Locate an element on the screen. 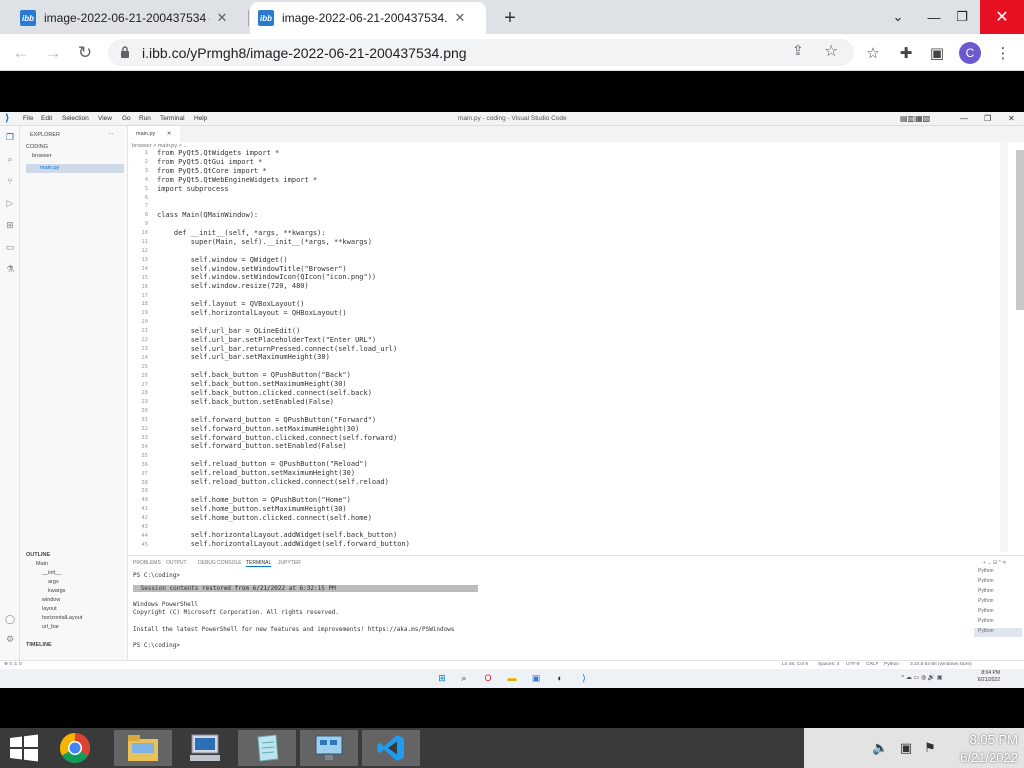 The width and height of the screenshot is (1024, 768). menu-help: Help is located at coordinates (200, 118).